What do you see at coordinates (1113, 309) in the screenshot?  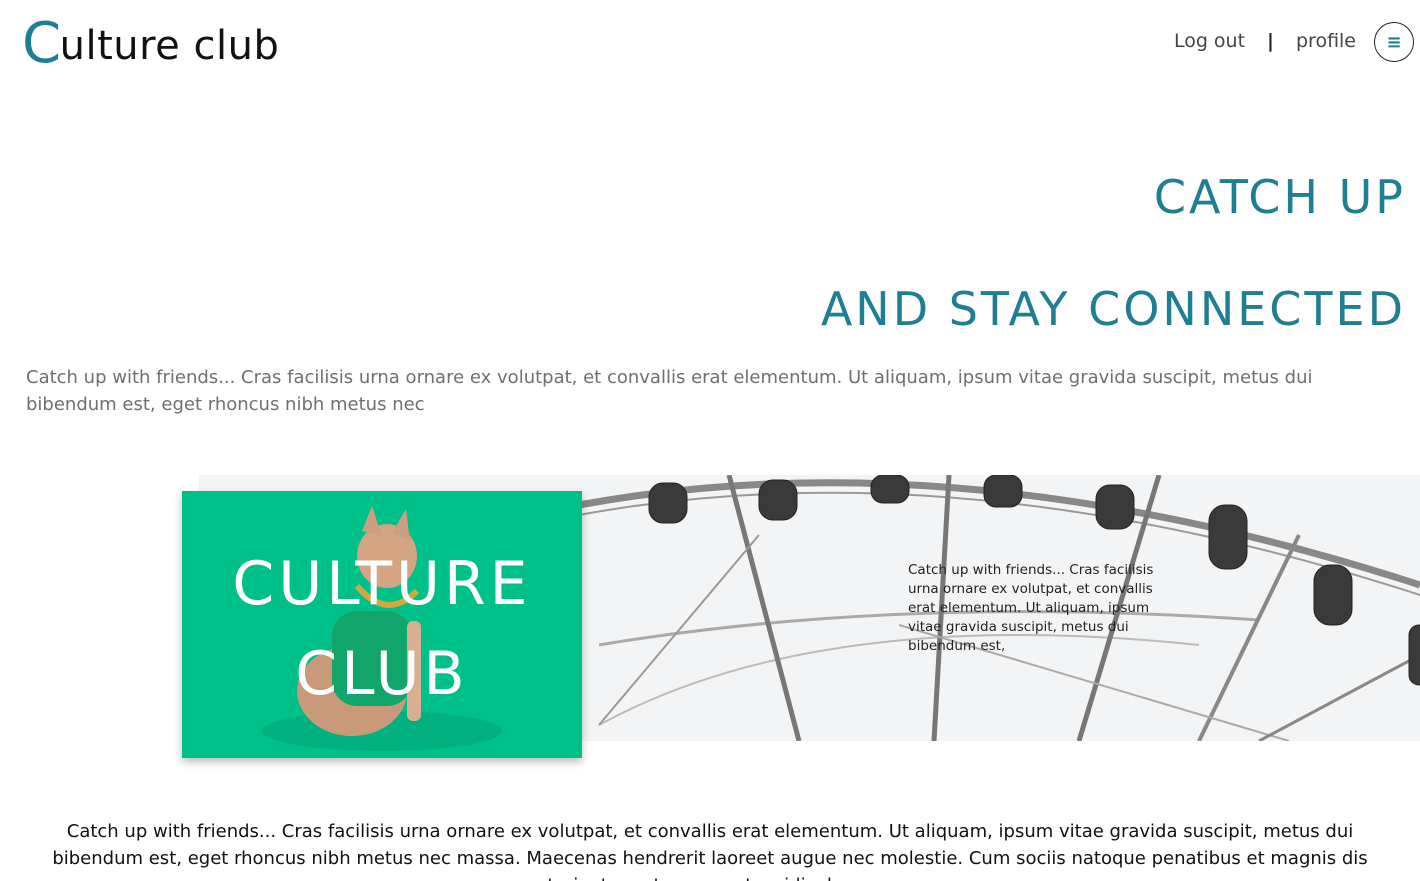 I see `hero-heading-line2: AND STAY CONNECTED` at bounding box center [1113, 309].